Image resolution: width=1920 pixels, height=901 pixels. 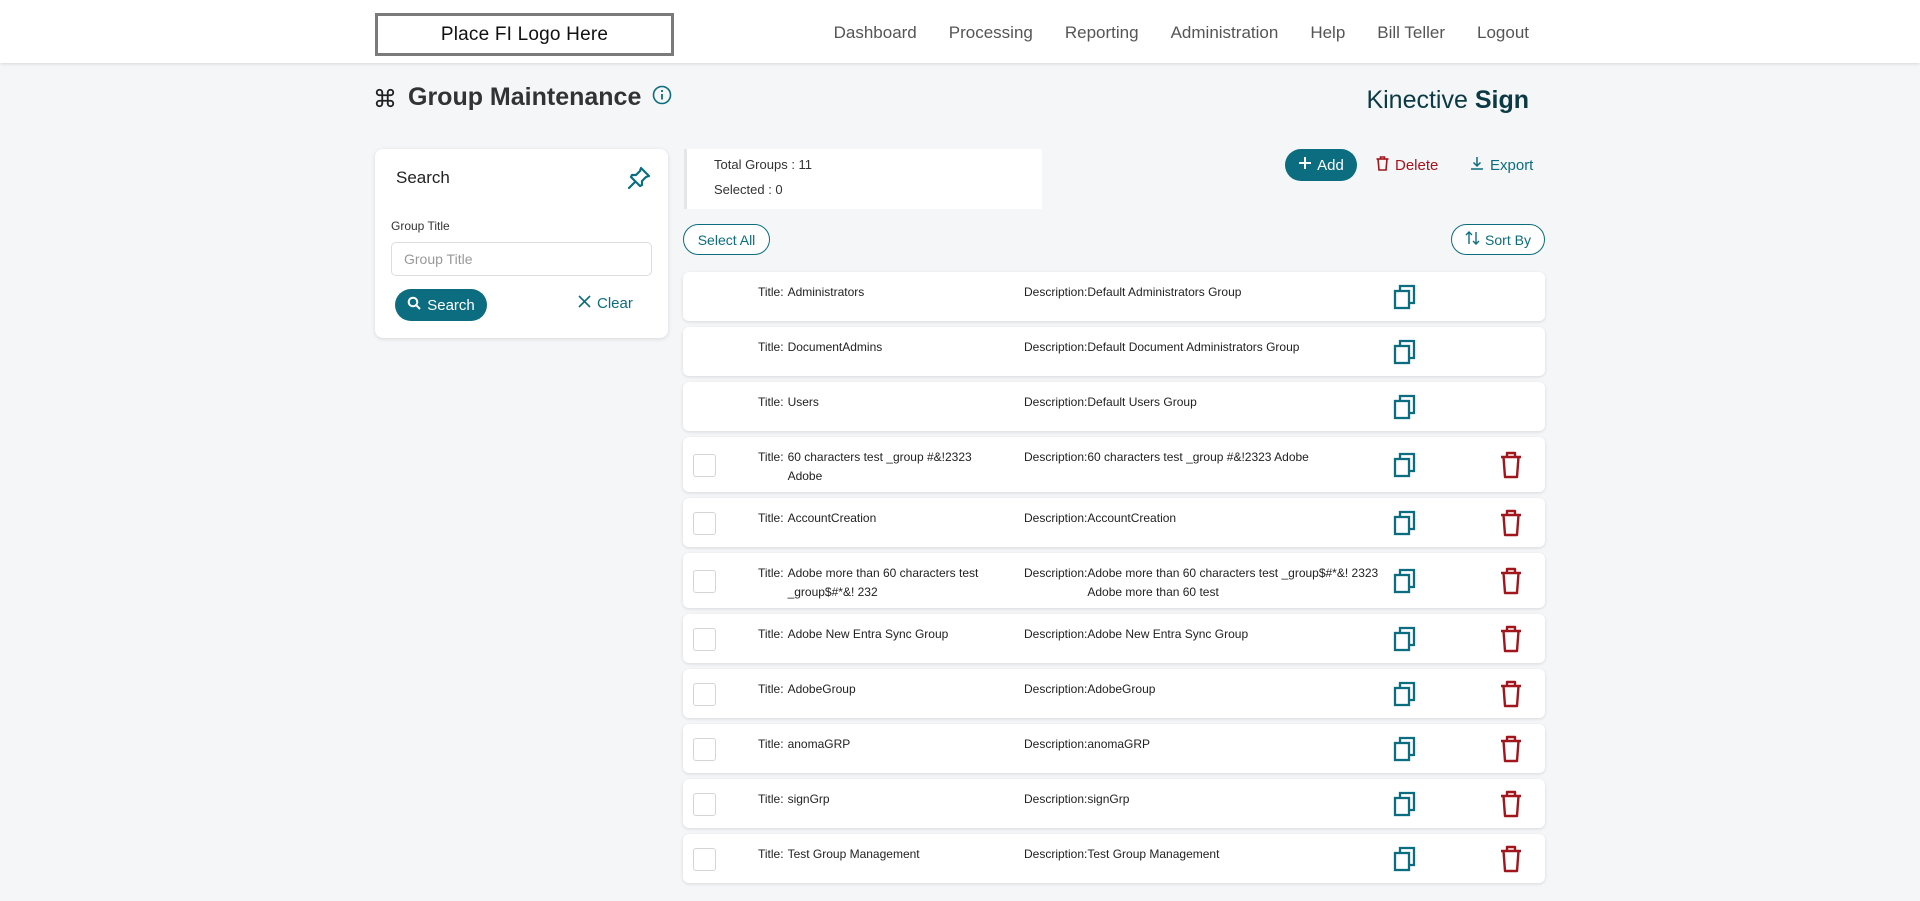 What do you see at coordinates (1164, 292) in the screenshot?
I see `row-description-value: Default Administrators Group` at bounding box center [1164, 292].